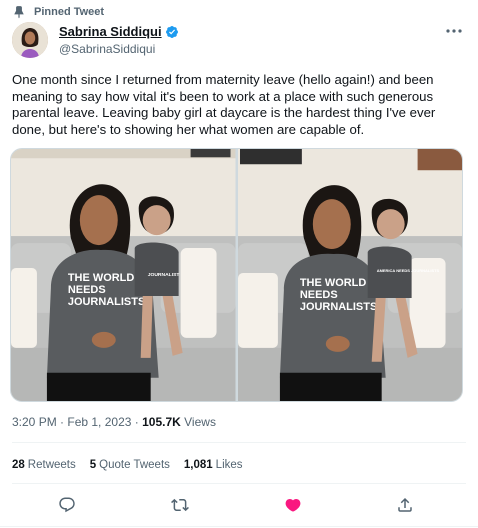 Image resolution: width=478 pixels, height=528 pixels. What do you see at coordinates (34, 422) in the screenshot?
I see `tweet-time: 3:20 PM` at bounding box center [34, 422].